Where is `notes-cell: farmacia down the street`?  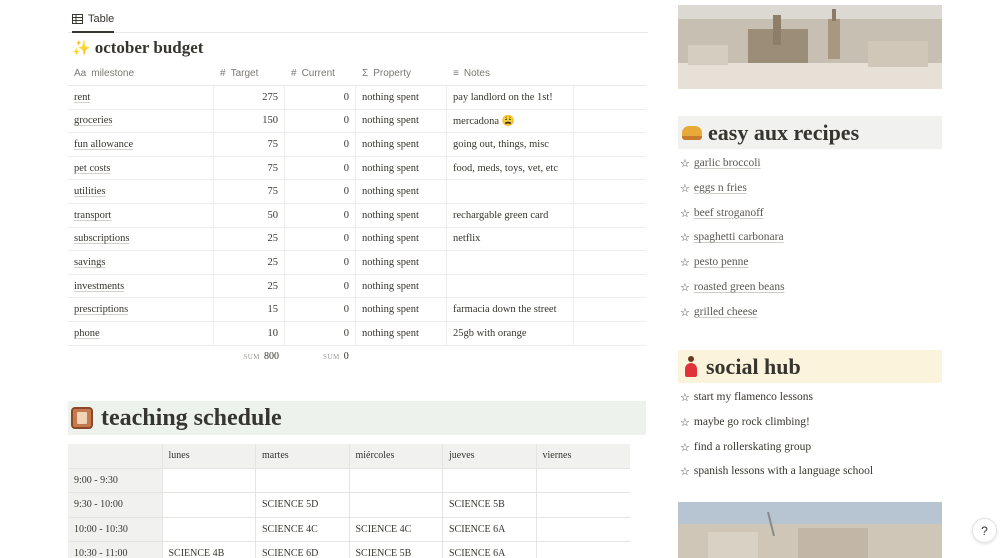 notes-cell: farmacia down the street is located at coordinates (510, 309).